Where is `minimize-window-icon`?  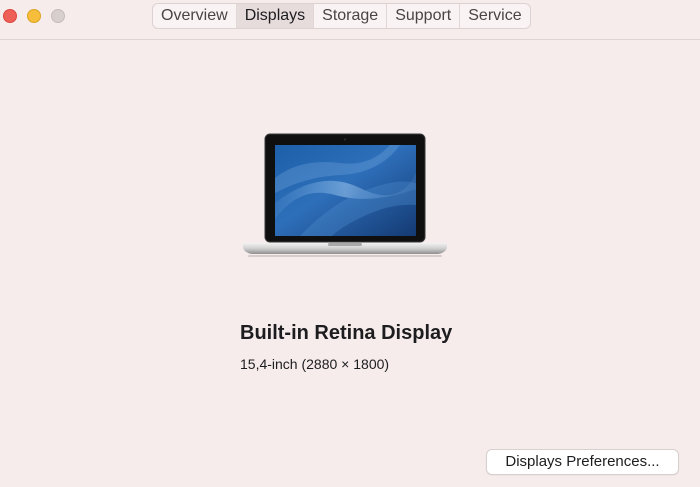 minimize-window-icon is located at coordinates (34, 16).